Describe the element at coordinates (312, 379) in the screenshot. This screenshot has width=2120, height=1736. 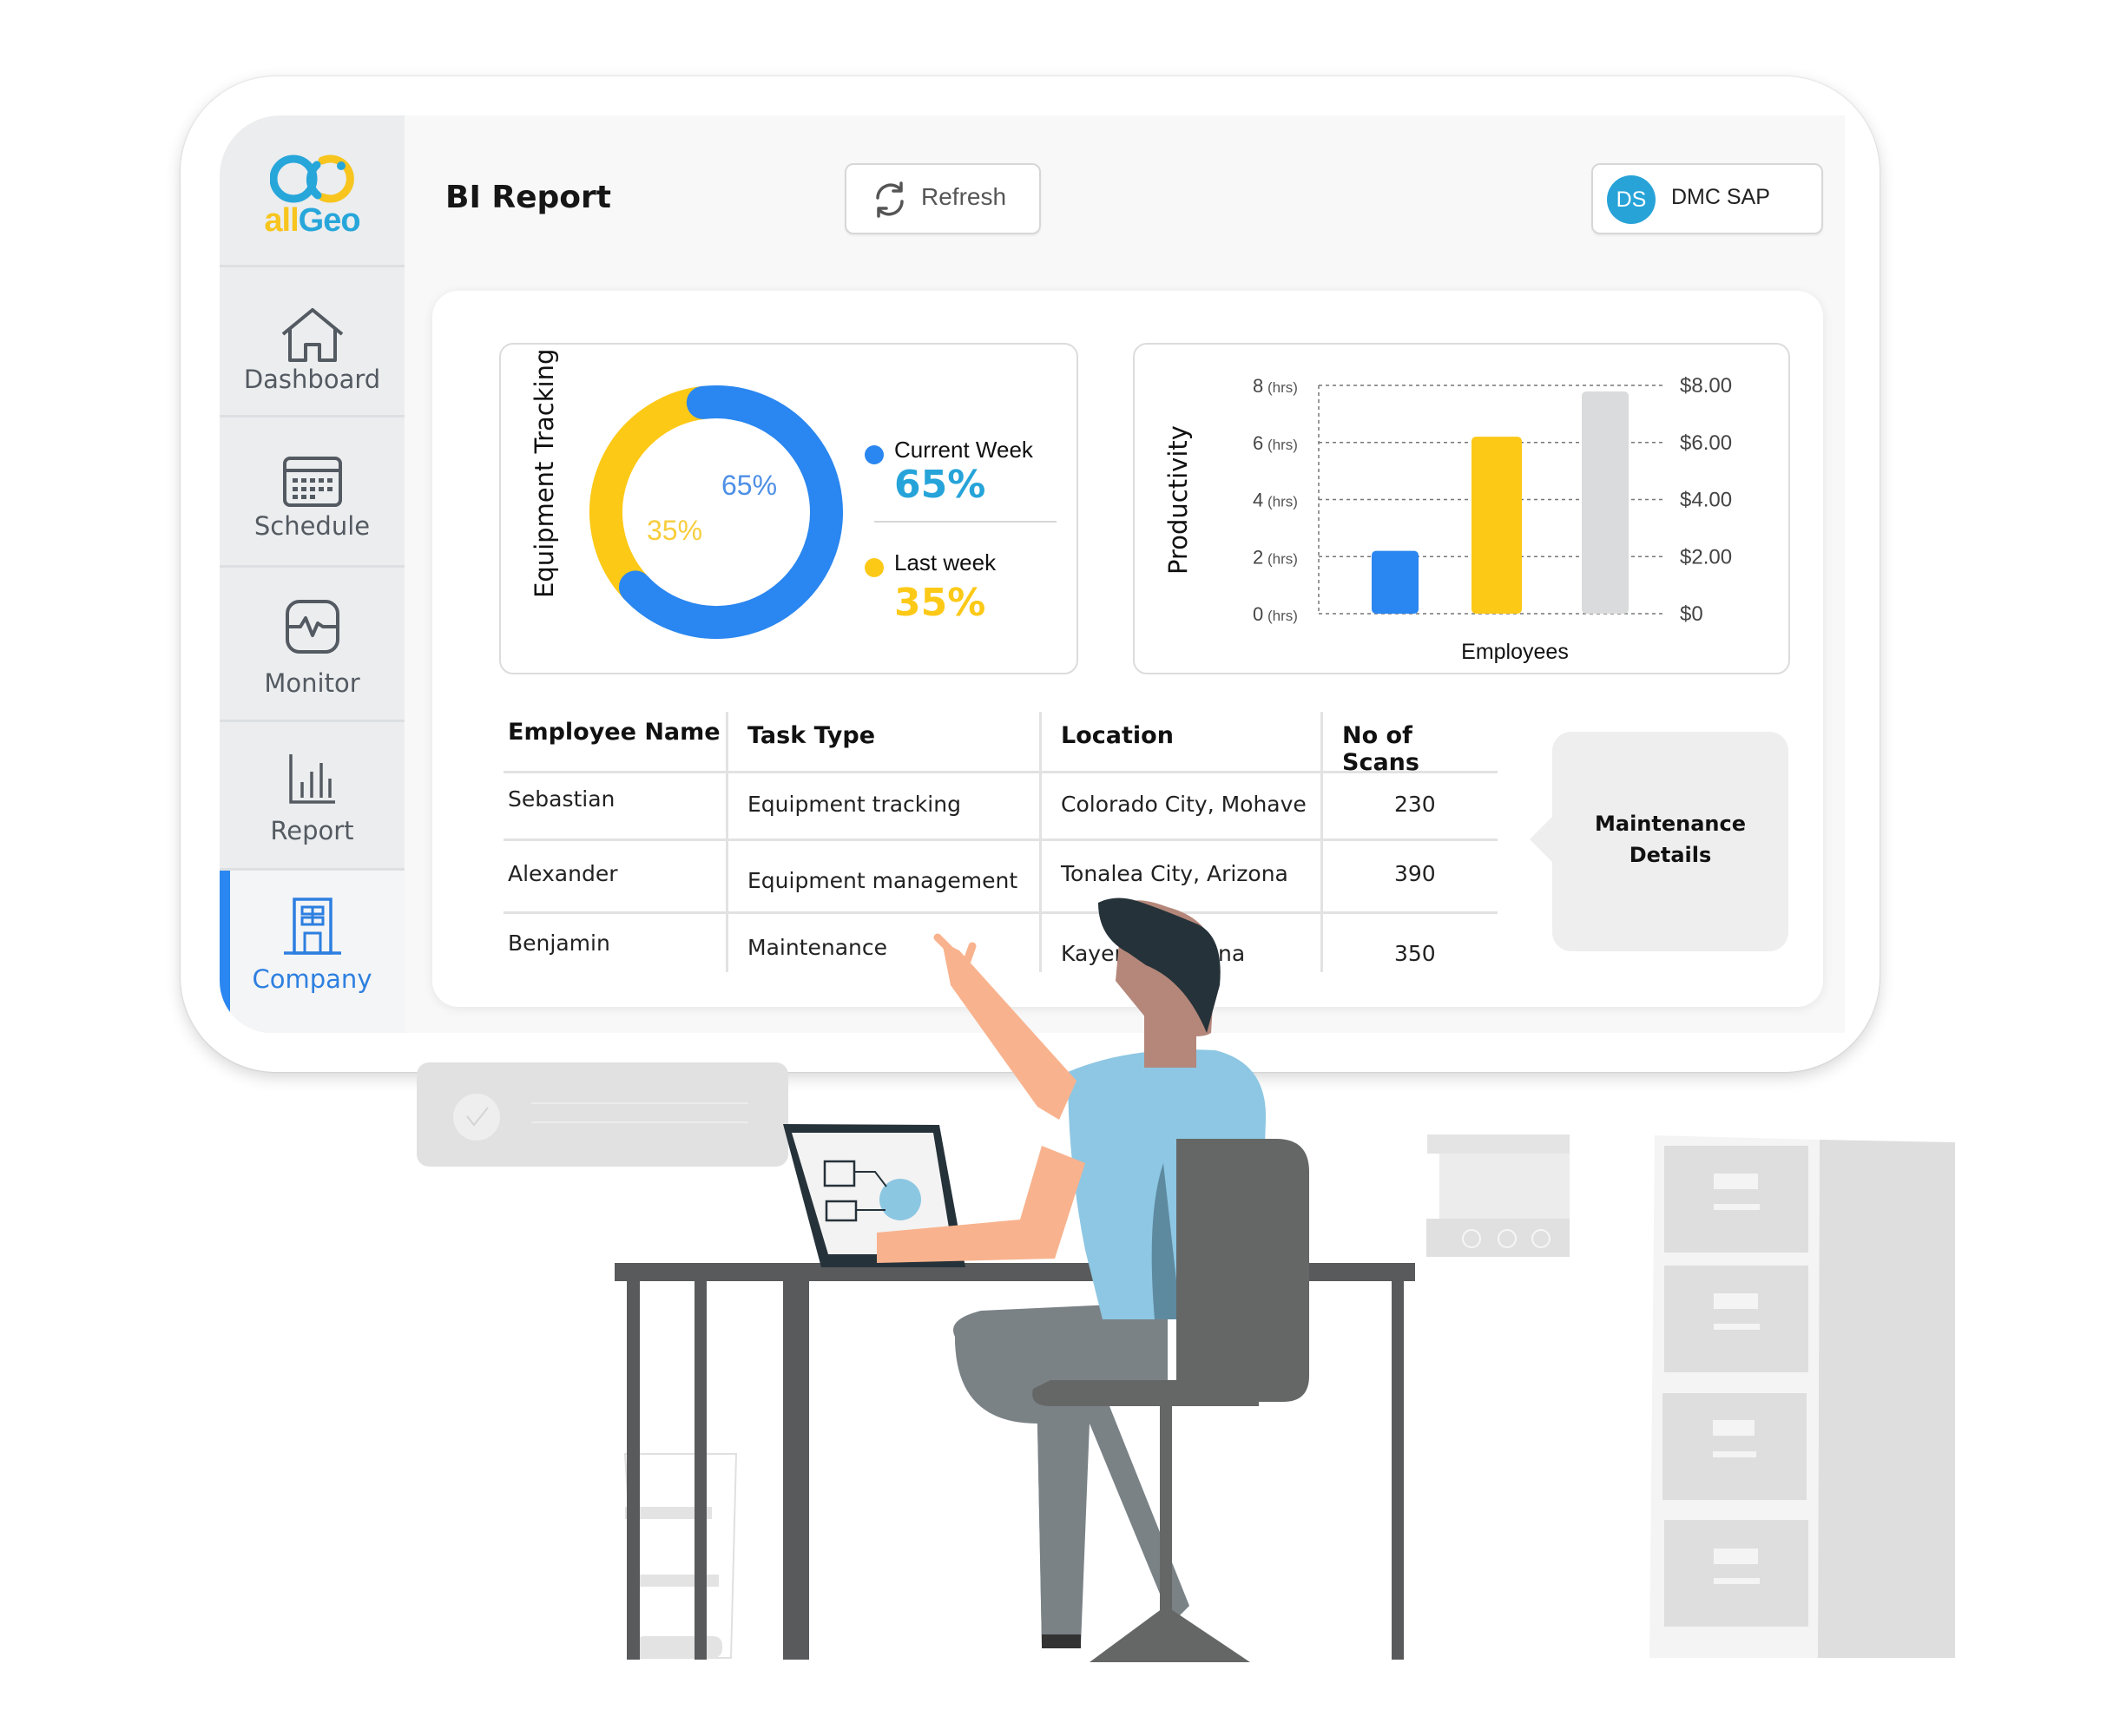
I see `sidebar-item-label: Dashboard` at that location.